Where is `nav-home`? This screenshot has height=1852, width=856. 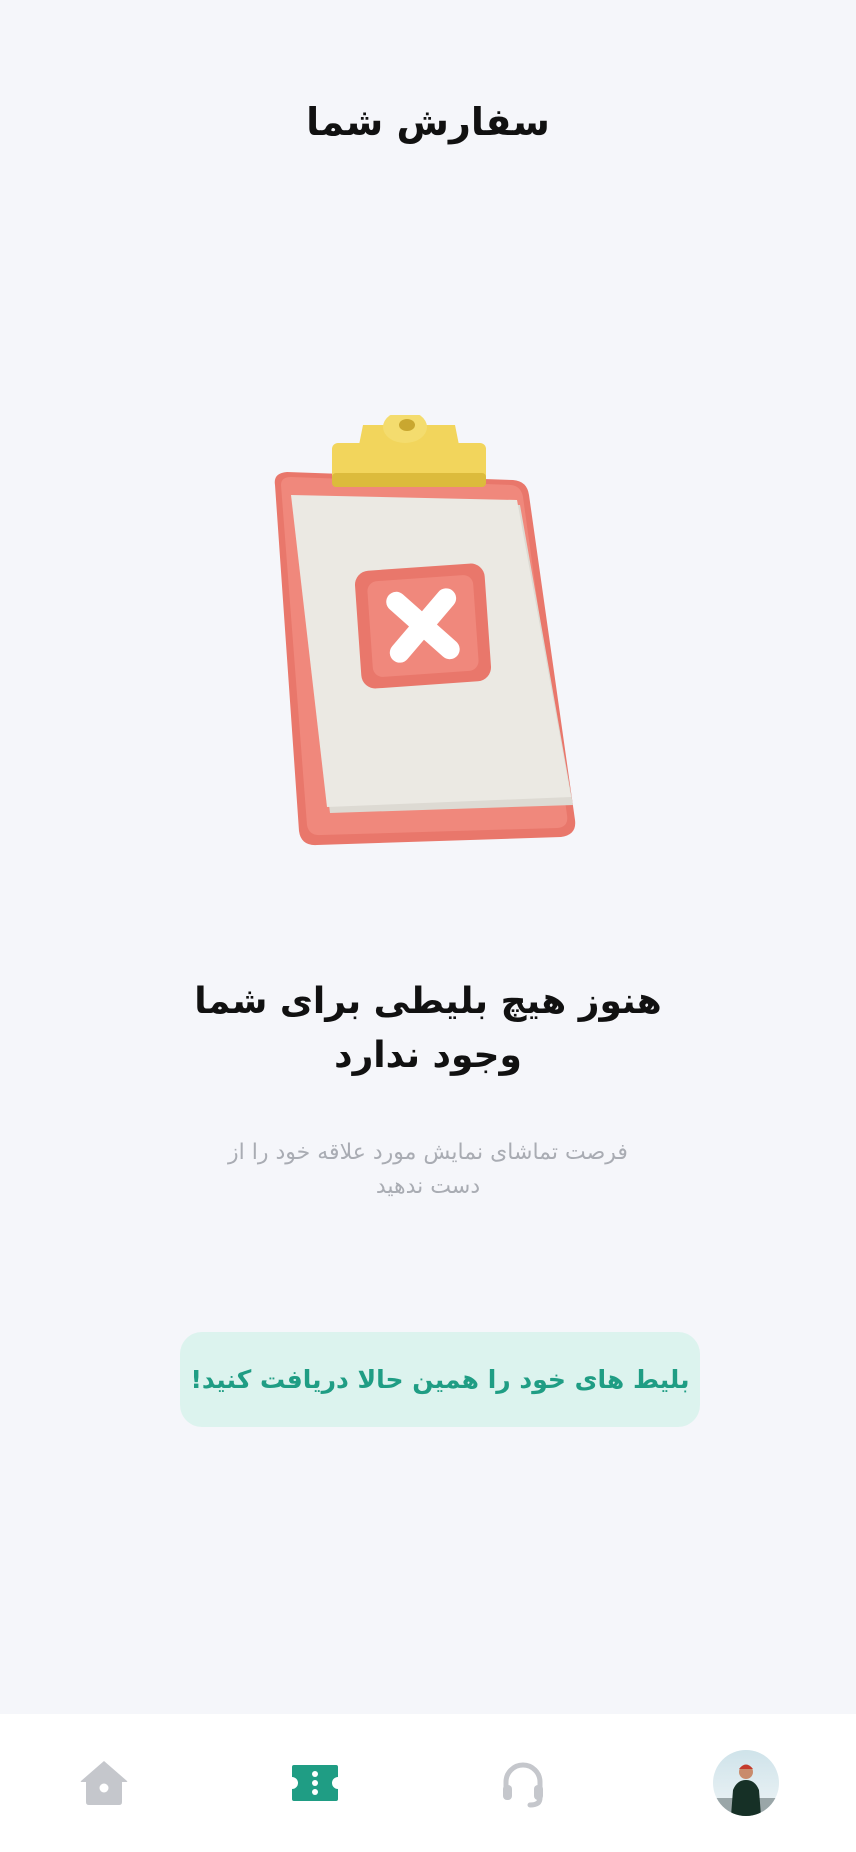 nav-home is located at coordinates (104, 1783).